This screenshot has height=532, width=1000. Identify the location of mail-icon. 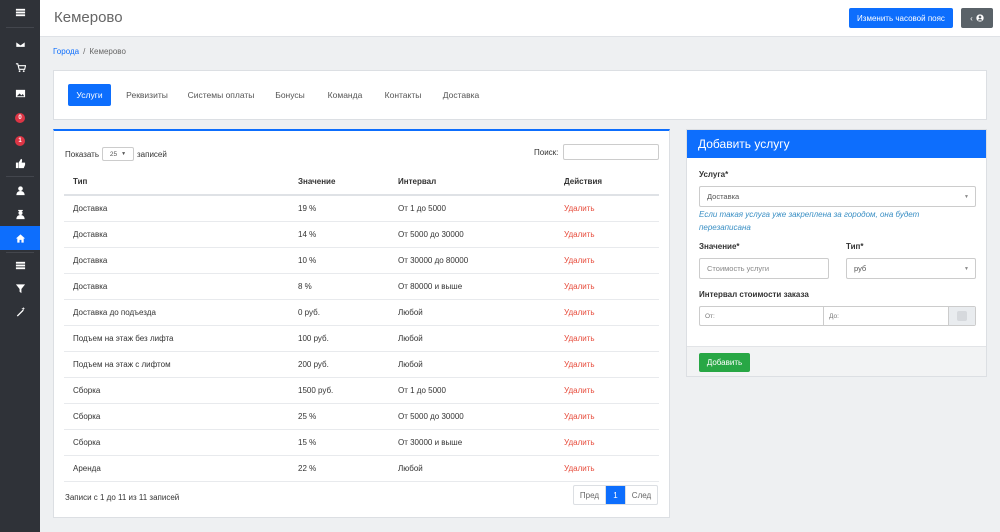
(20, 44).